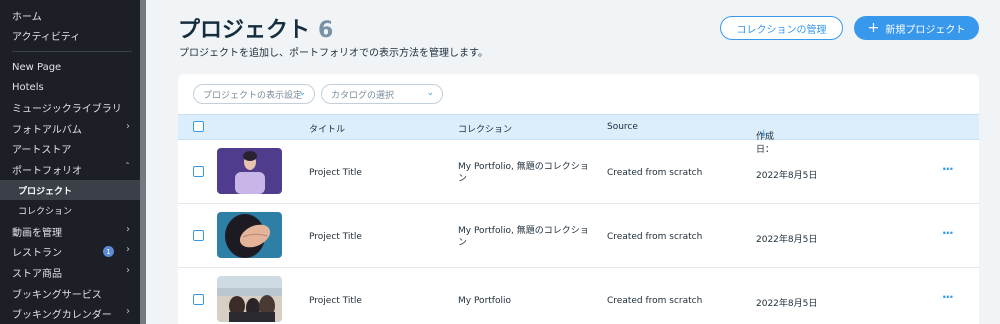  I want to click on project-count: 6, so click(326, 30).